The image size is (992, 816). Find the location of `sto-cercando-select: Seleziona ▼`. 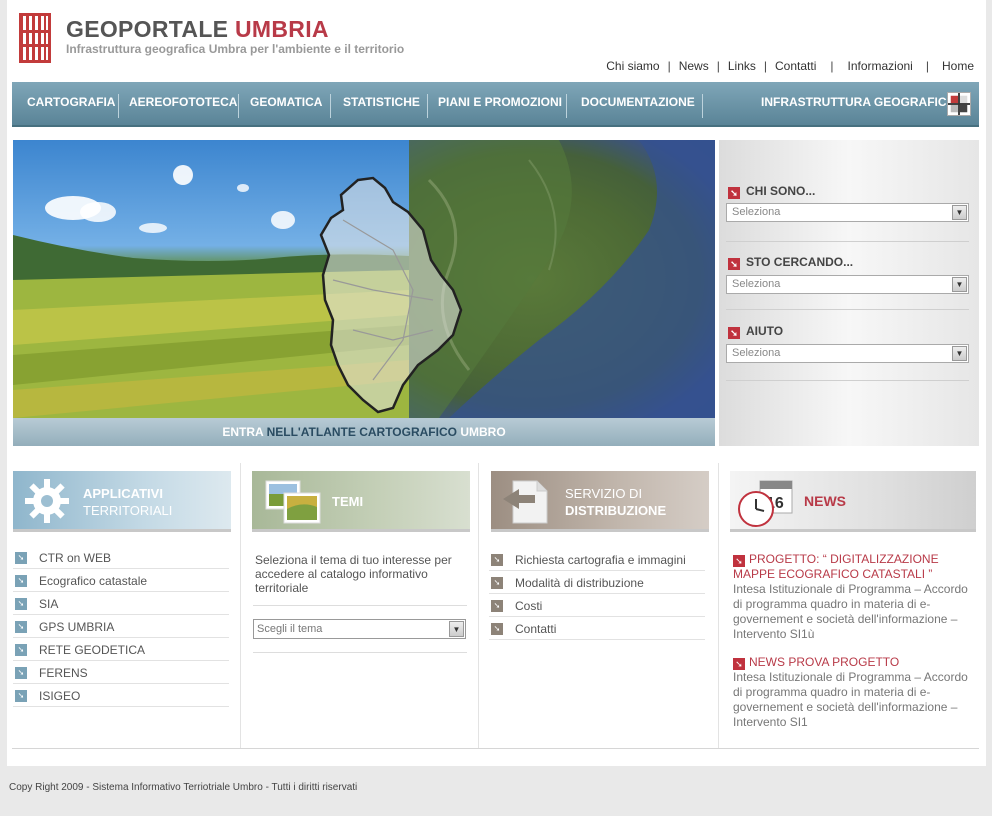

sto-cercando-select: Seleziona ▼ is located at coordinates (847, 284).